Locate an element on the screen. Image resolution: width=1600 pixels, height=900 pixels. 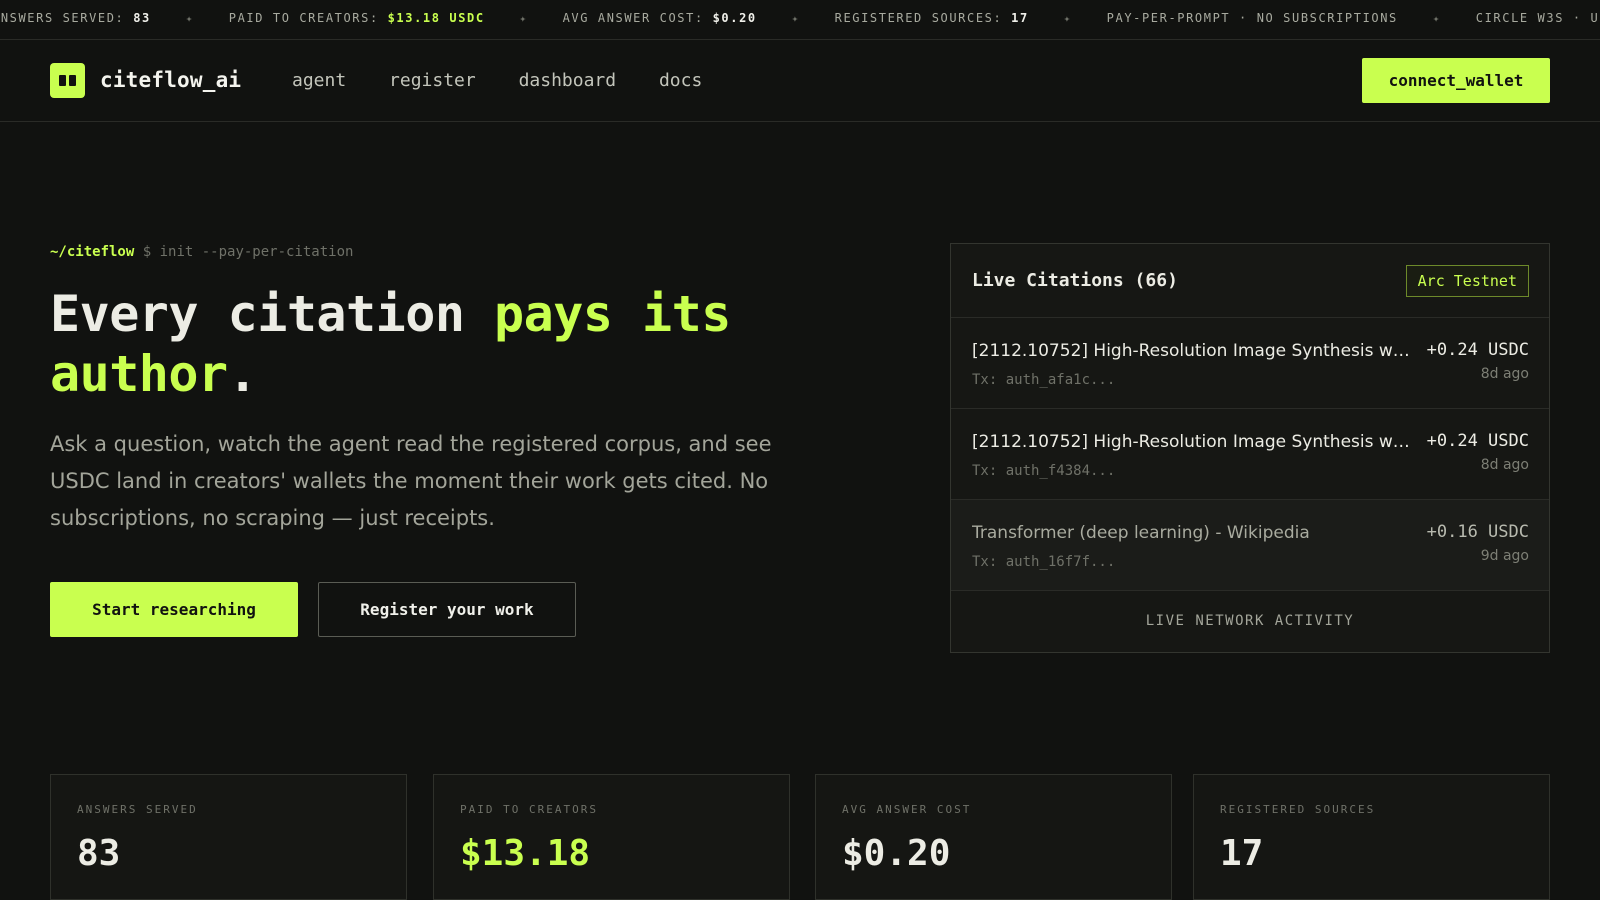
headline-accent-1: pays its is located at coordinates (612, 314).